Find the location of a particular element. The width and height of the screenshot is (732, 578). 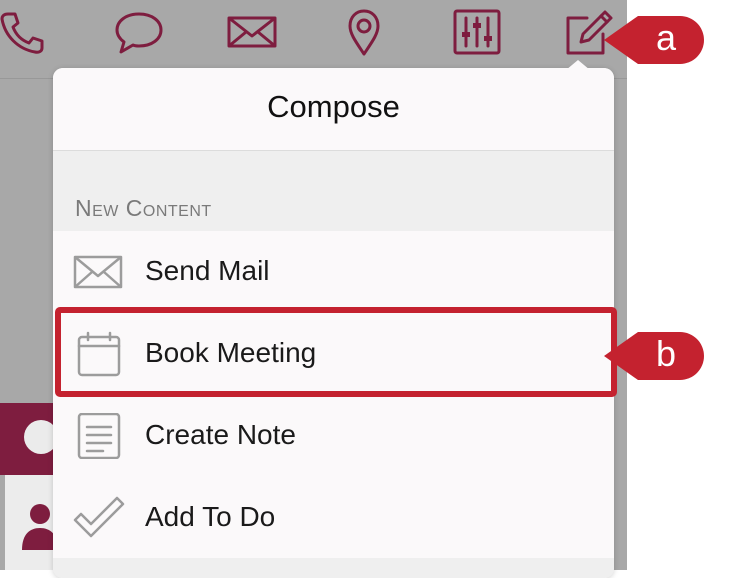

section-header-new-content: New Content is located at coordinates (143, 208).